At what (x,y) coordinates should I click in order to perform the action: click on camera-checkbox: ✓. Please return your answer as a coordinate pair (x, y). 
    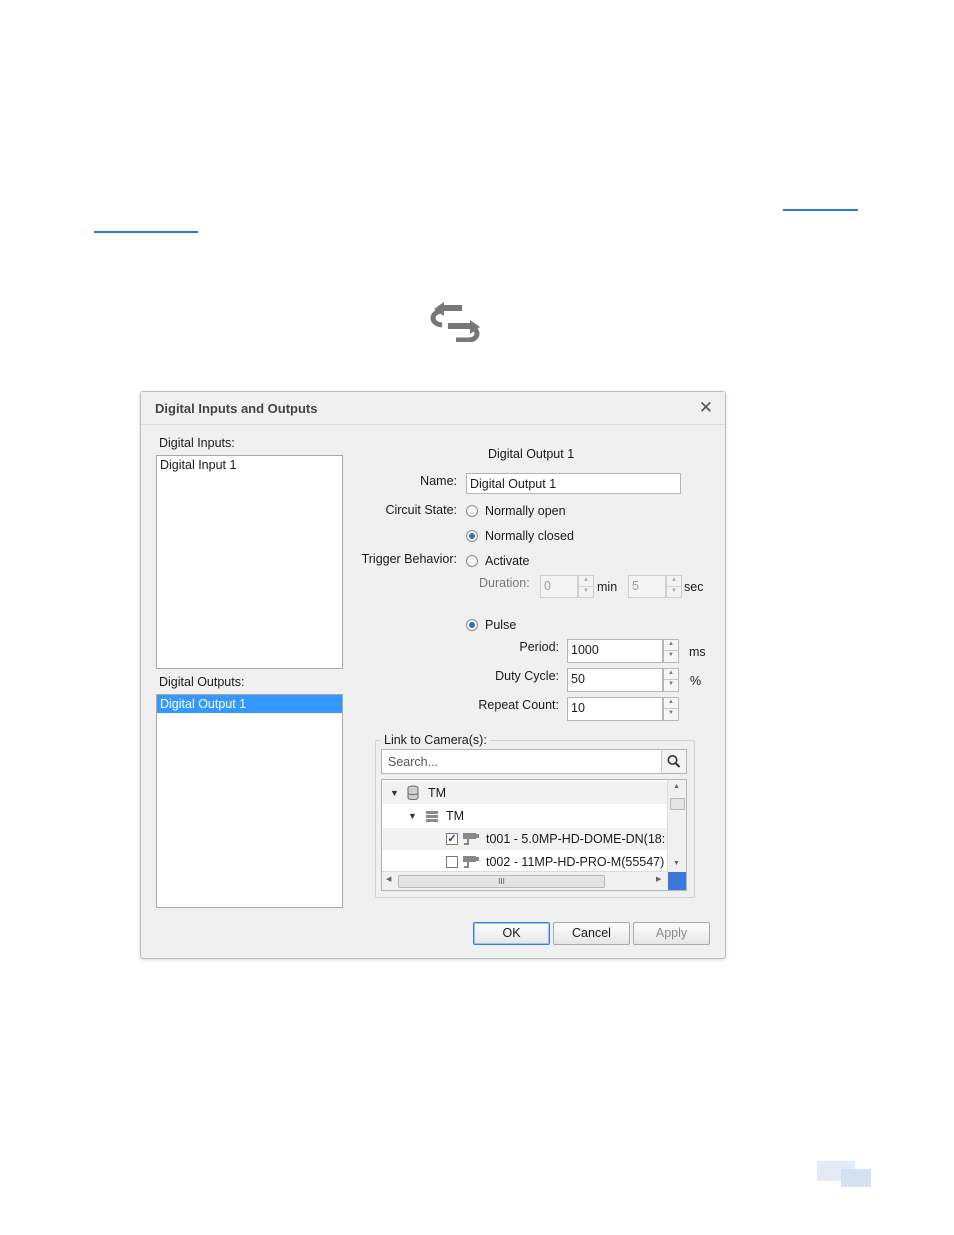
    Looking at the image, I should click on (452, 839).